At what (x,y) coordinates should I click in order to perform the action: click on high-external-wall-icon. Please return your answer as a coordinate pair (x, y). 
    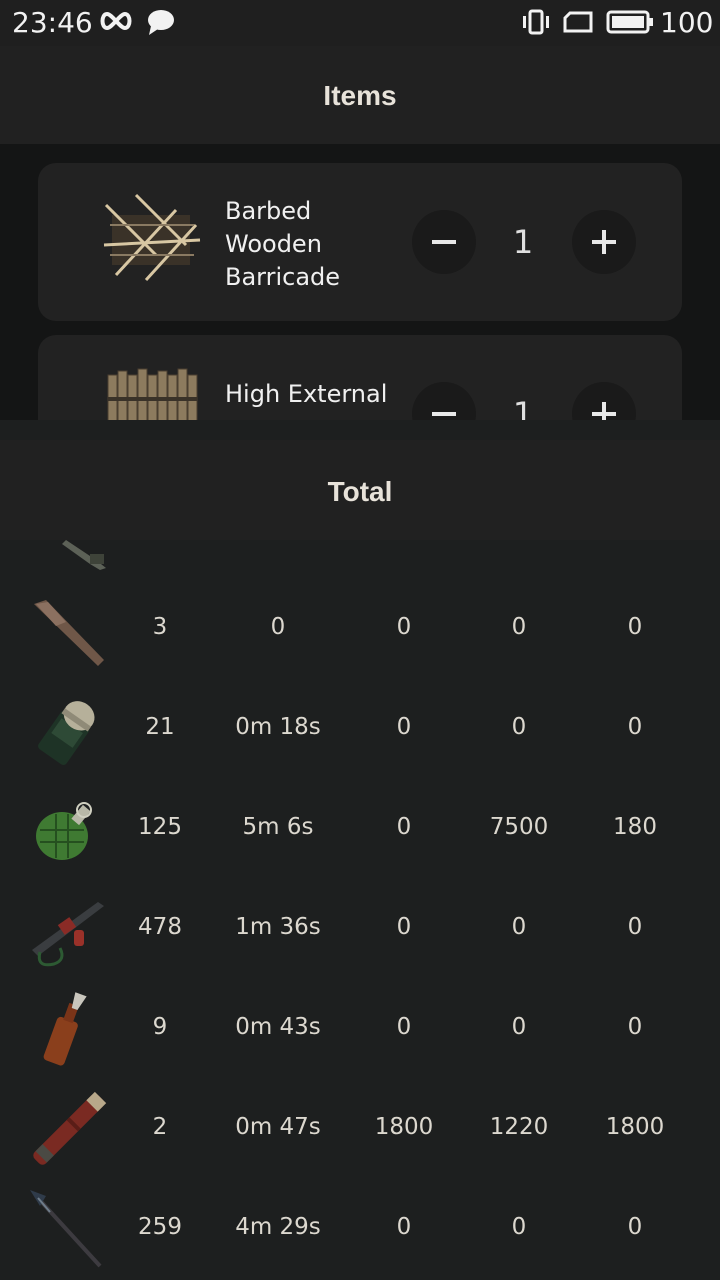
    Looking at the image, I should click on (152, 394).